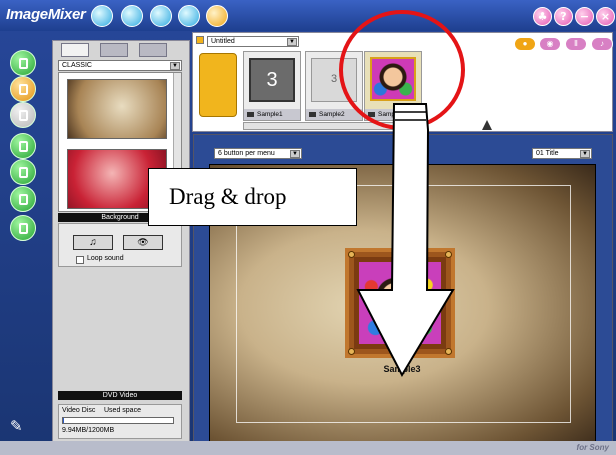 The height and width of the screenshot is (455, 616). I want to click on drag-drop-callout: Drag & drop, so click(252, 197).